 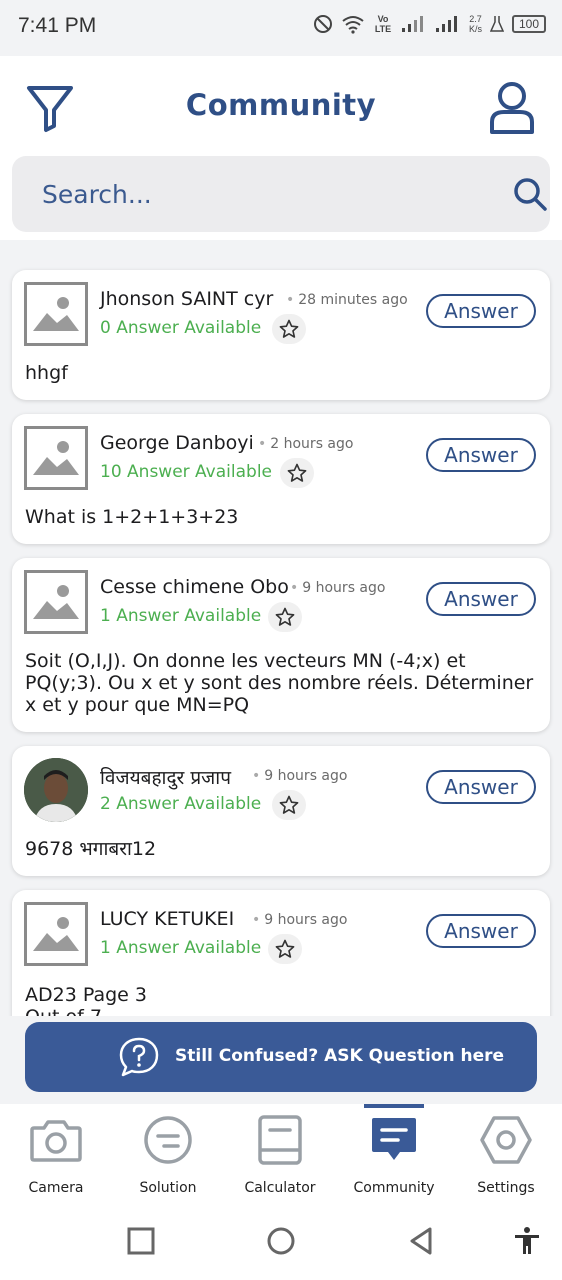 What do you see at coordinates (252, 194) in the screenshot?
I see `search-input` at bounding box center [252, 194].